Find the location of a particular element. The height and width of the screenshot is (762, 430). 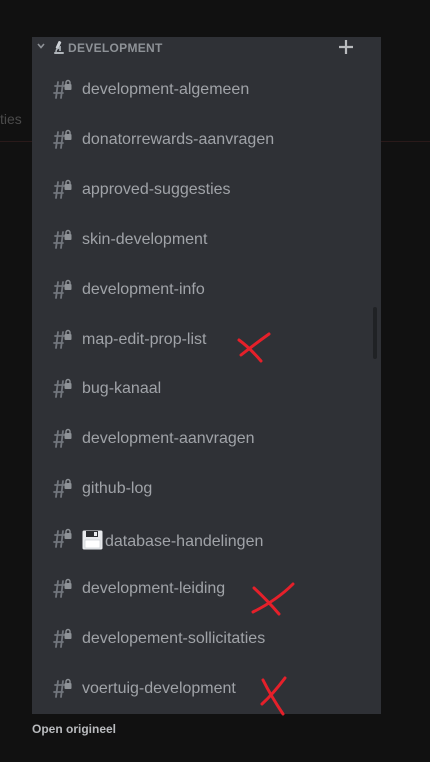

channel-name: donatorrewards-aanvragen is located at coordinates (178, 140).